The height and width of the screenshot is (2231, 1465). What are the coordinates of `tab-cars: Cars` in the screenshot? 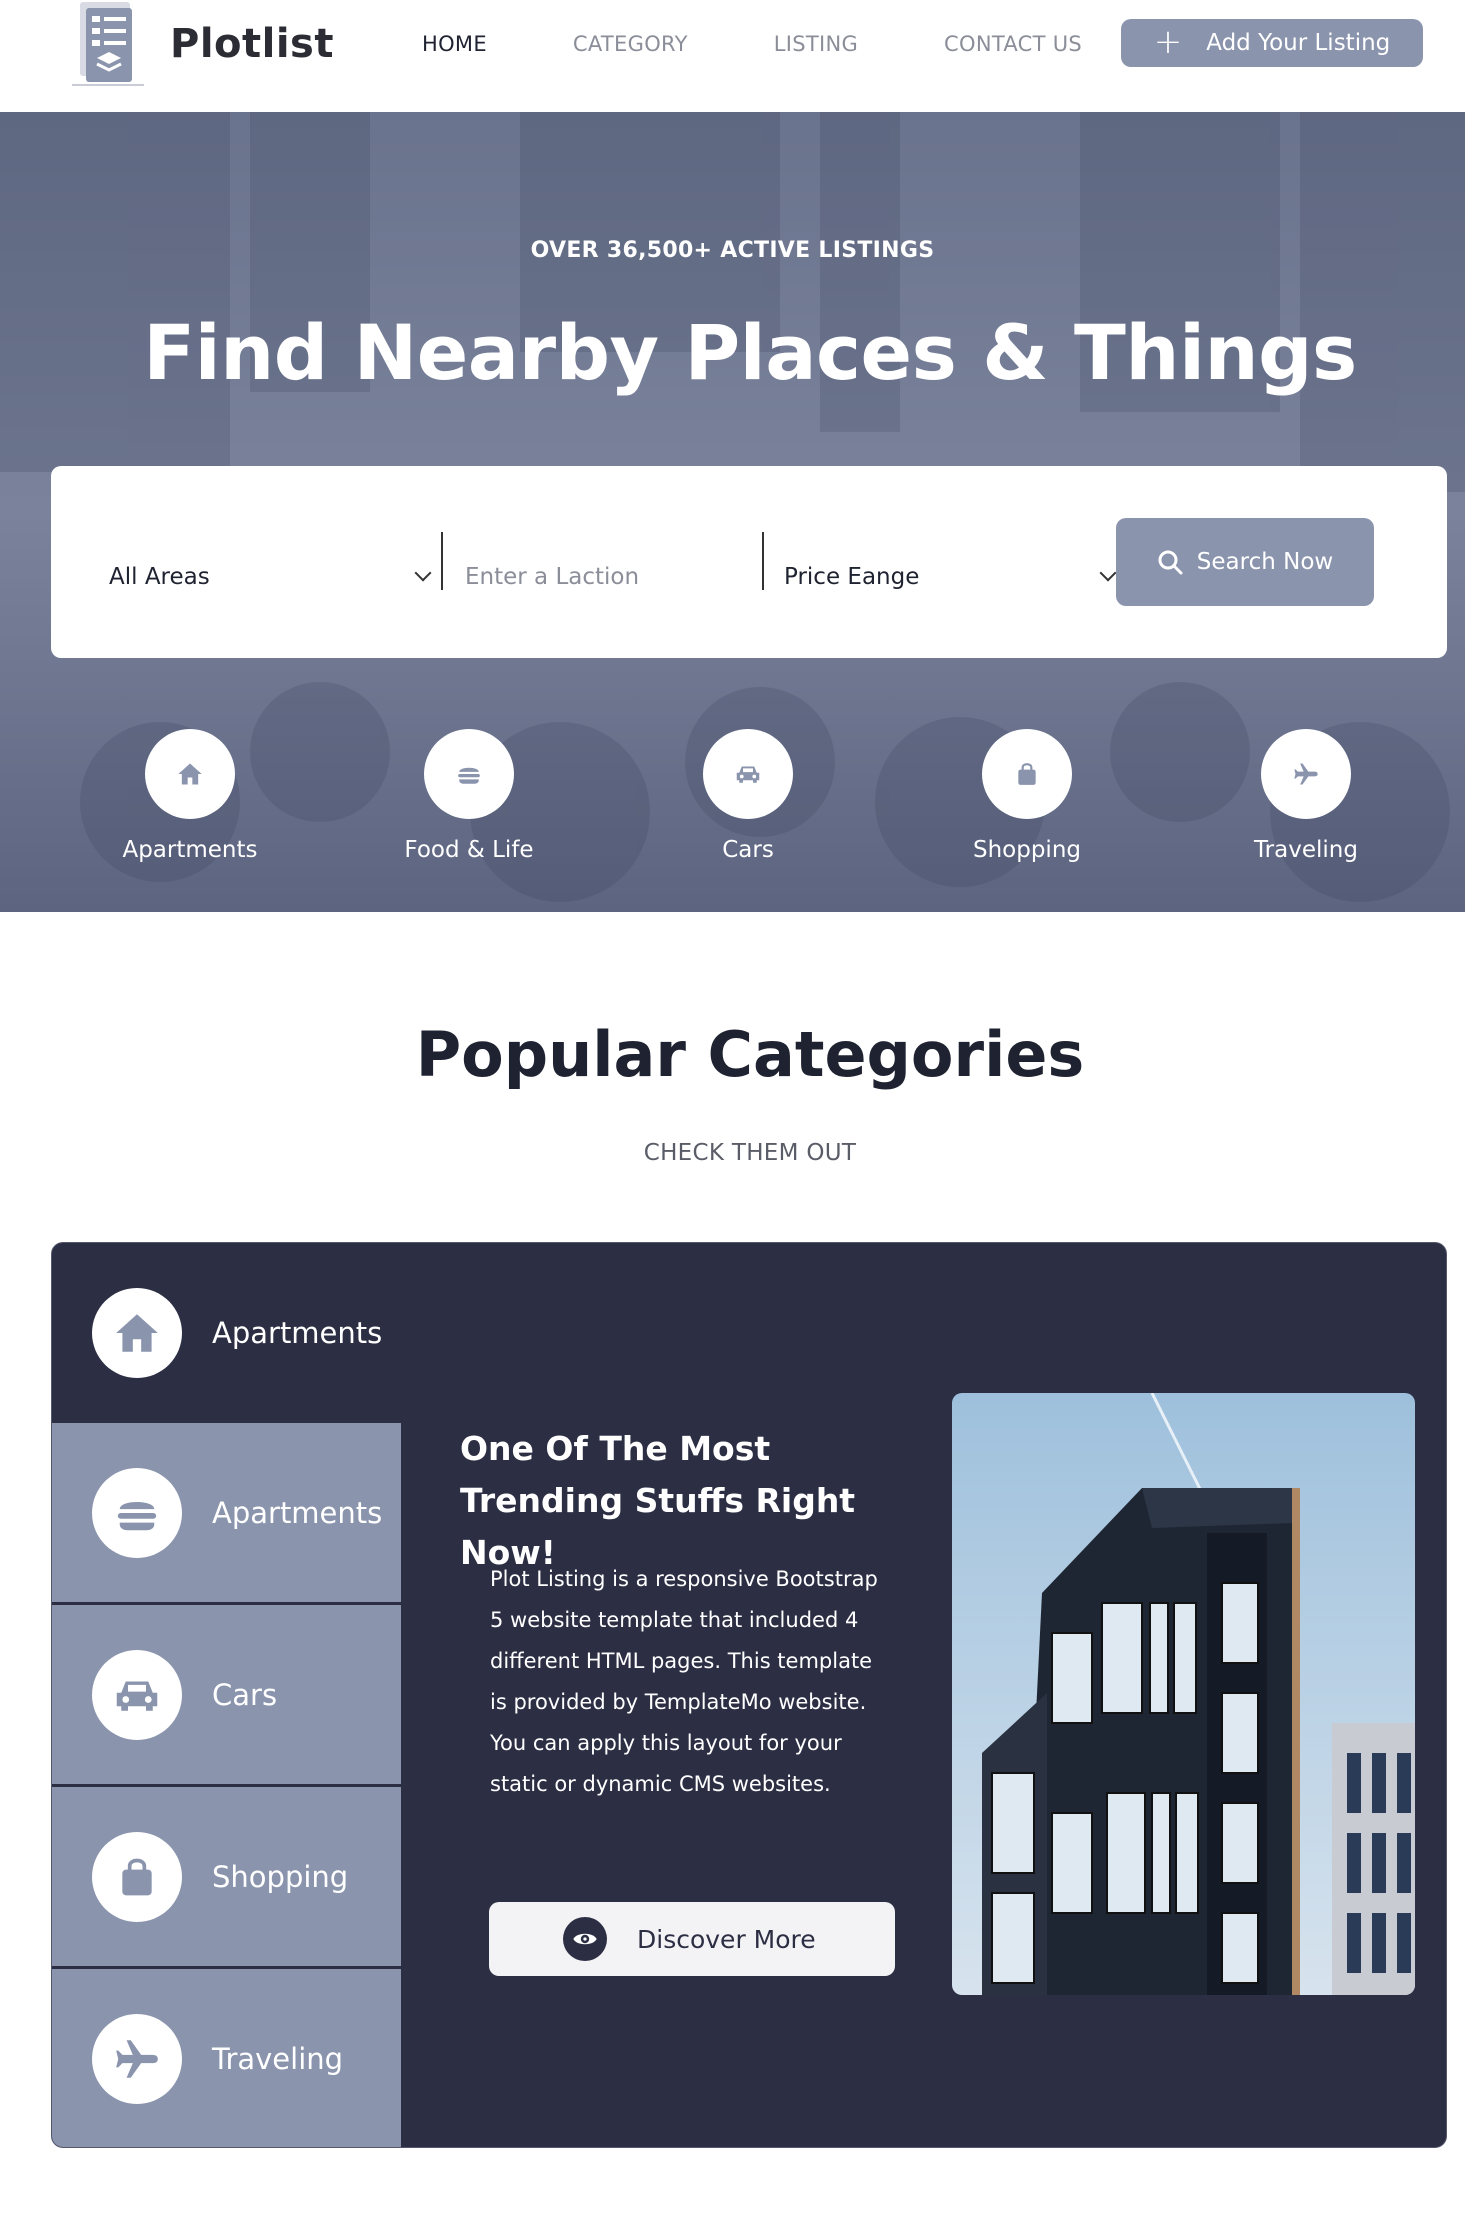 It's located at (226, 1695).